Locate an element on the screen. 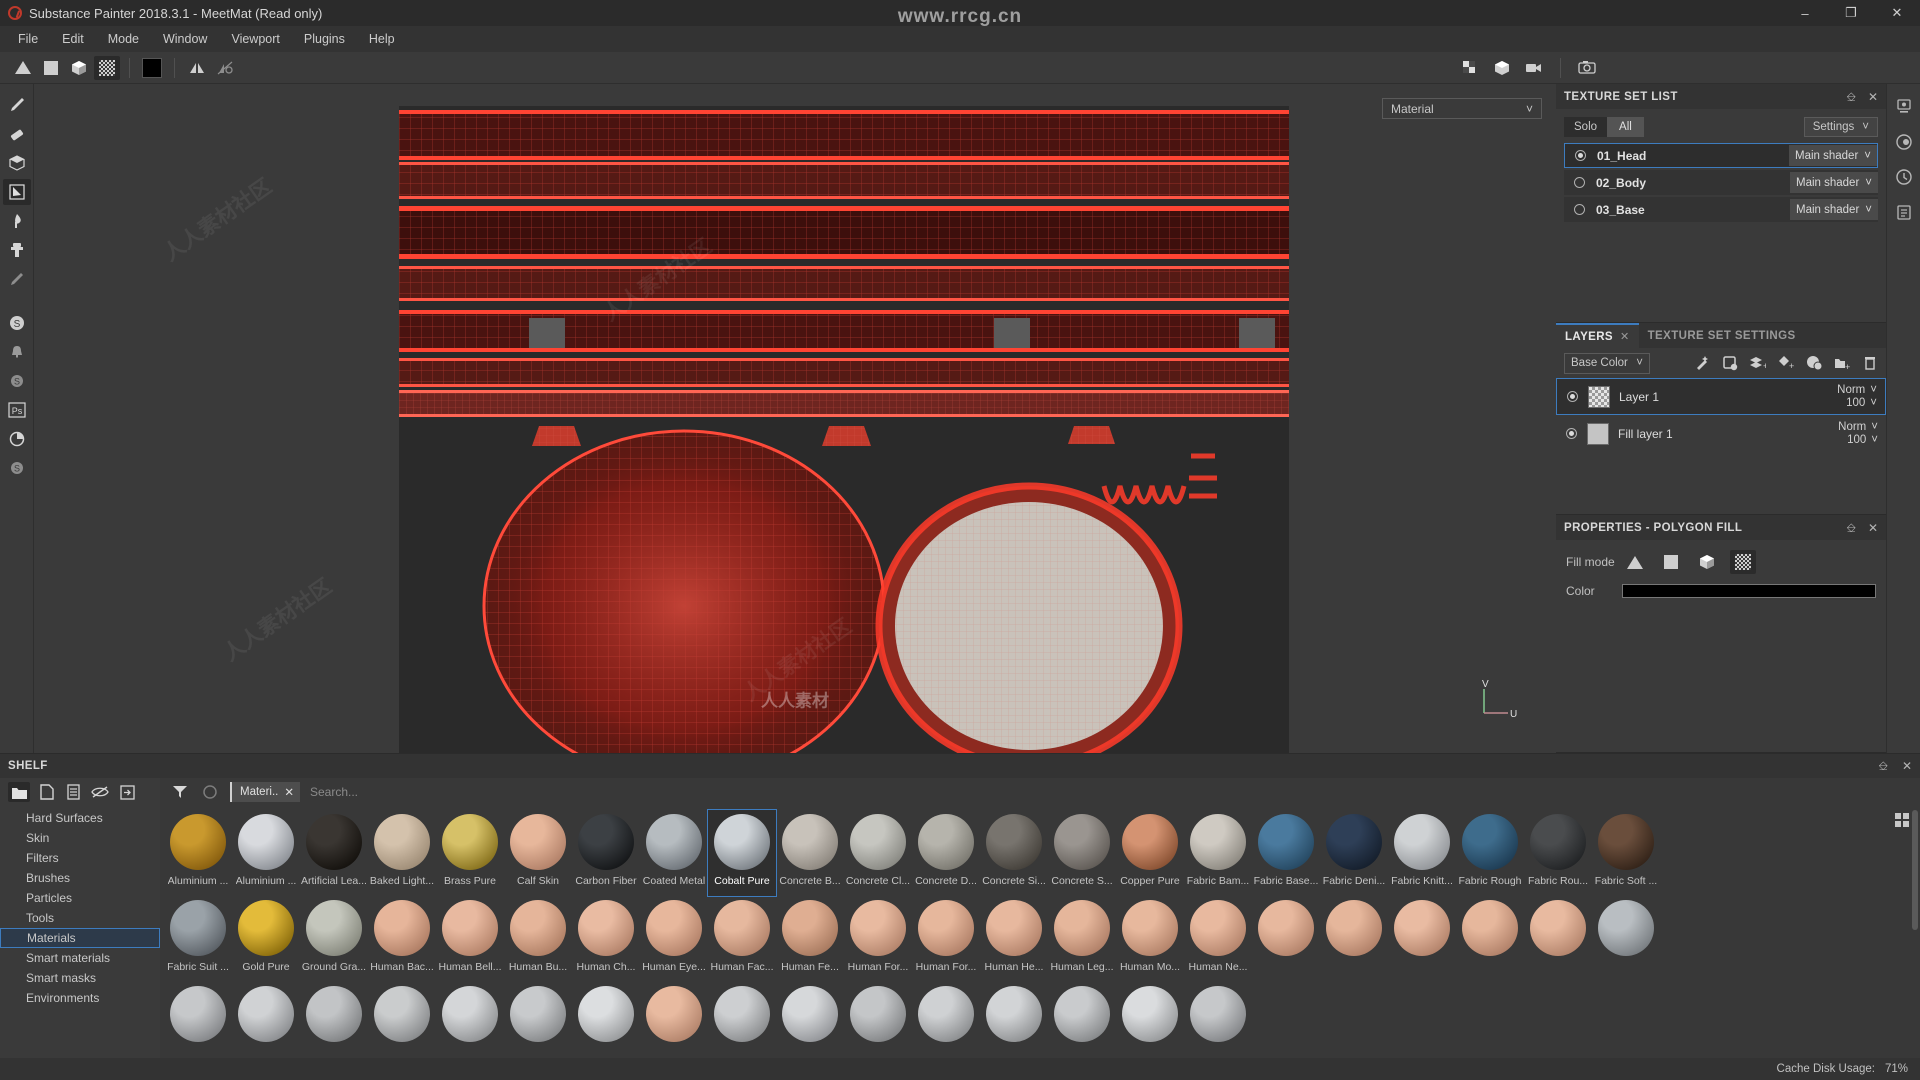 This screenshot has width=1920, height=1080. shelf-category-particles: Particles is located at coordinates (80, 898).